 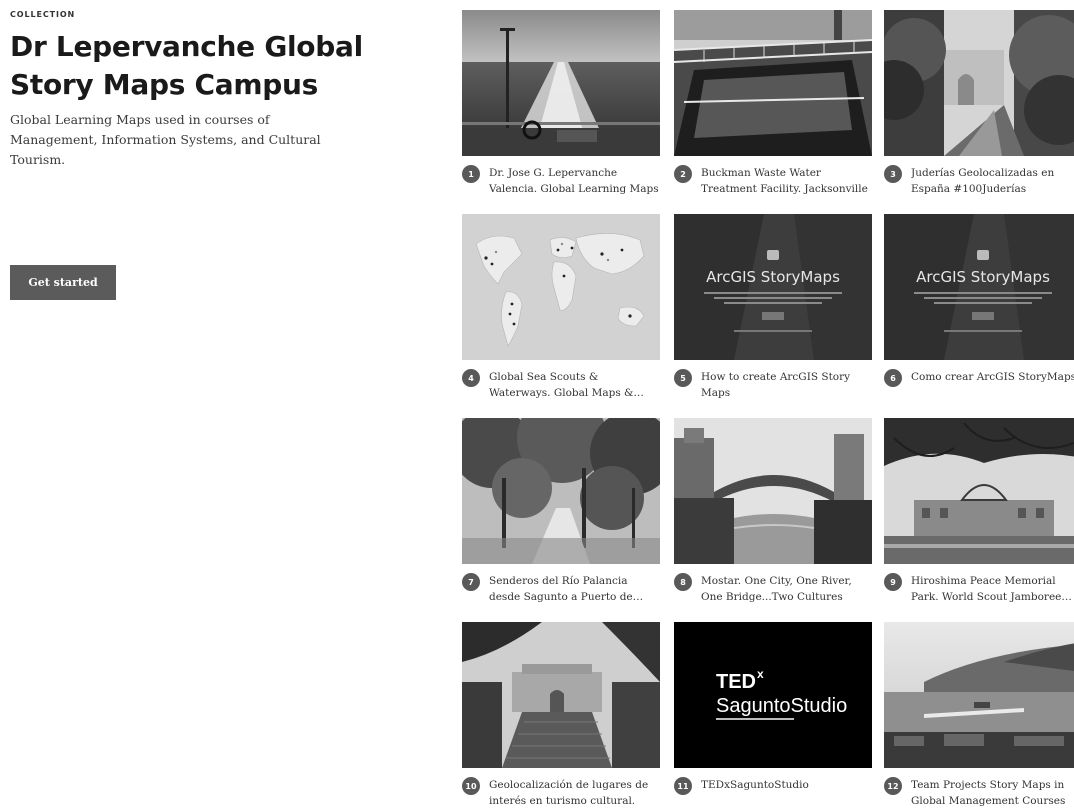 I want to click on story-caption: Como crear ArcGIS StoryMaps, so click(x=992, y=377).